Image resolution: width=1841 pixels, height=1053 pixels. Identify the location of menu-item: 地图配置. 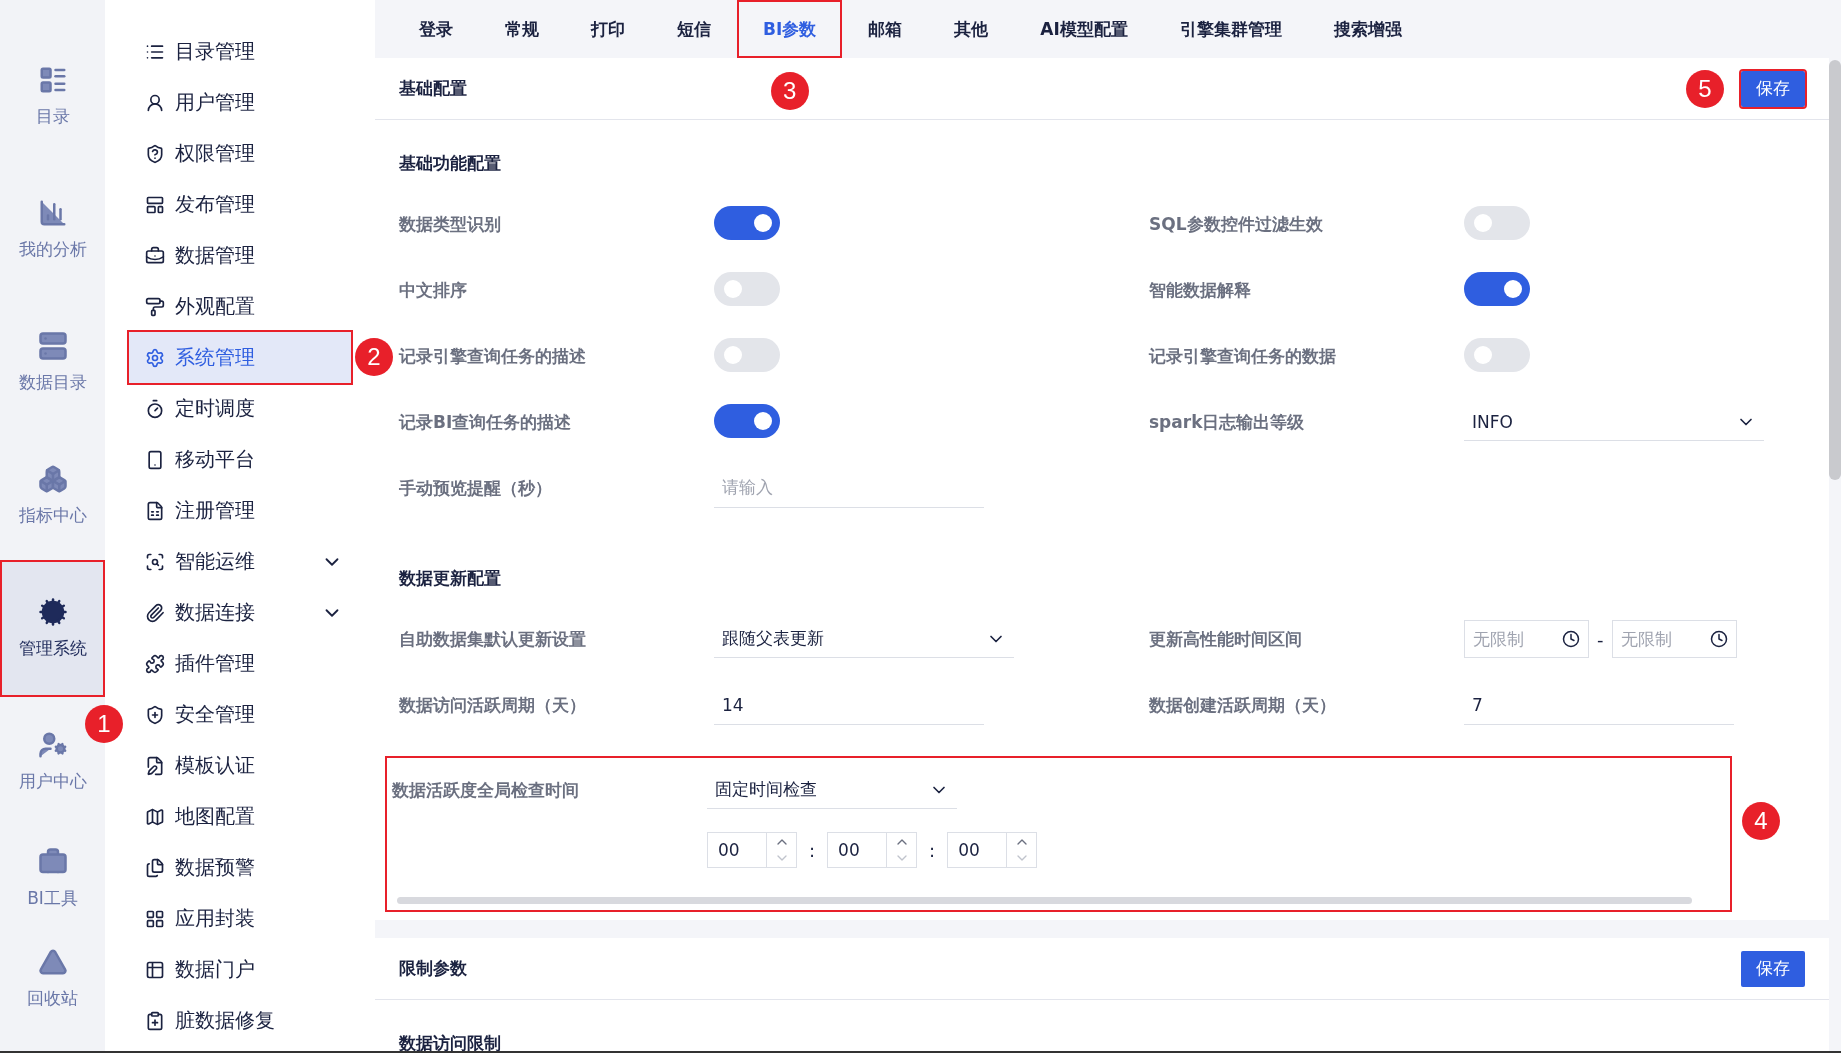
(240, 816).